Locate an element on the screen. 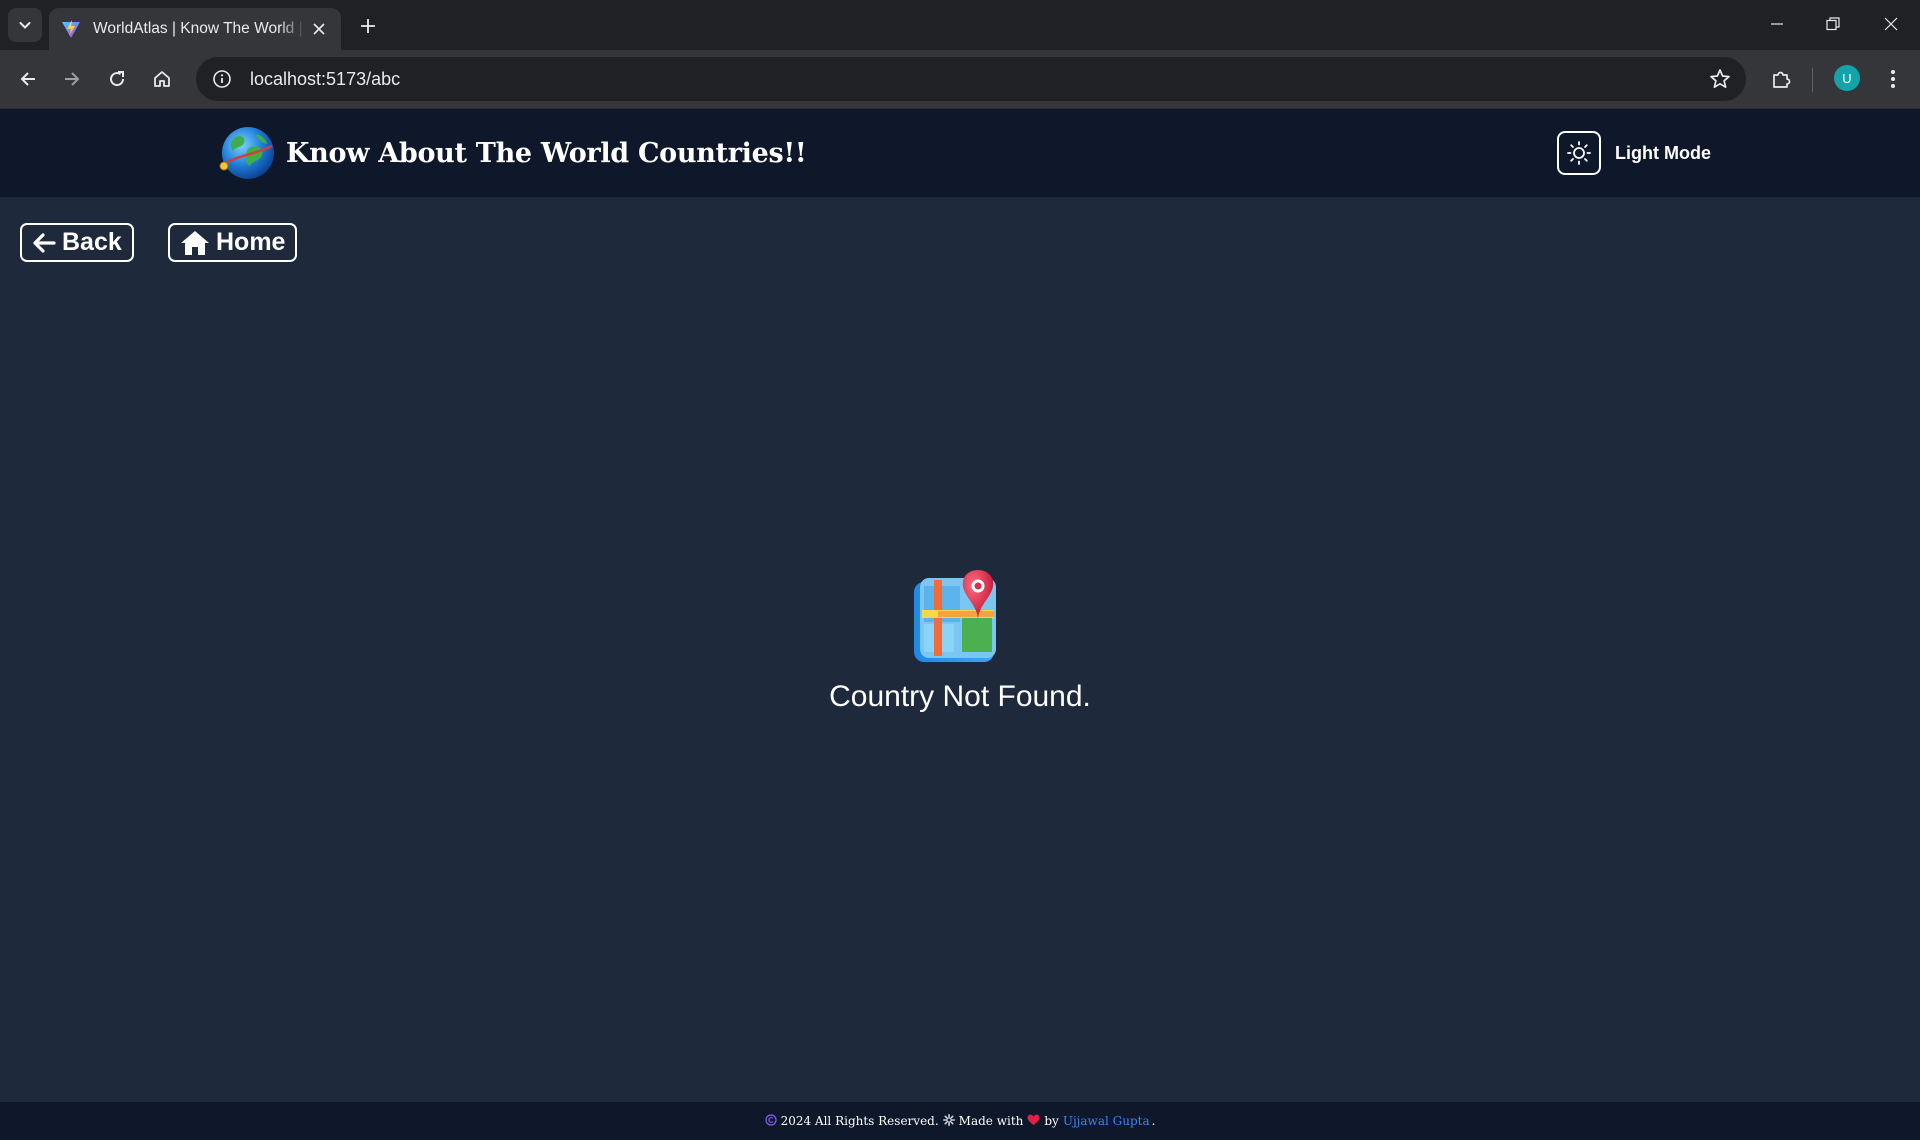 This screenshot has height=1140, width=1920. extensions-button is located at coordinates (1781, 79).